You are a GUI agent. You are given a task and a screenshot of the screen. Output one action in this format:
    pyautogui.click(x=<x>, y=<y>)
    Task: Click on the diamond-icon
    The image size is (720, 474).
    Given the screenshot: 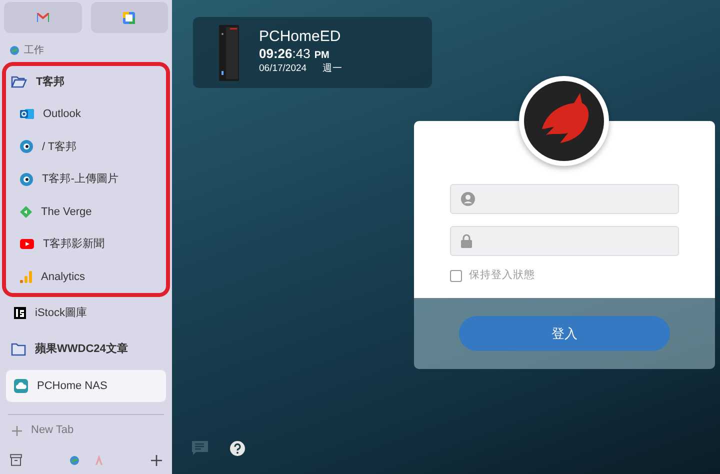 What is the action you would take?
    pyautogui.click(x=26, y=212)
    